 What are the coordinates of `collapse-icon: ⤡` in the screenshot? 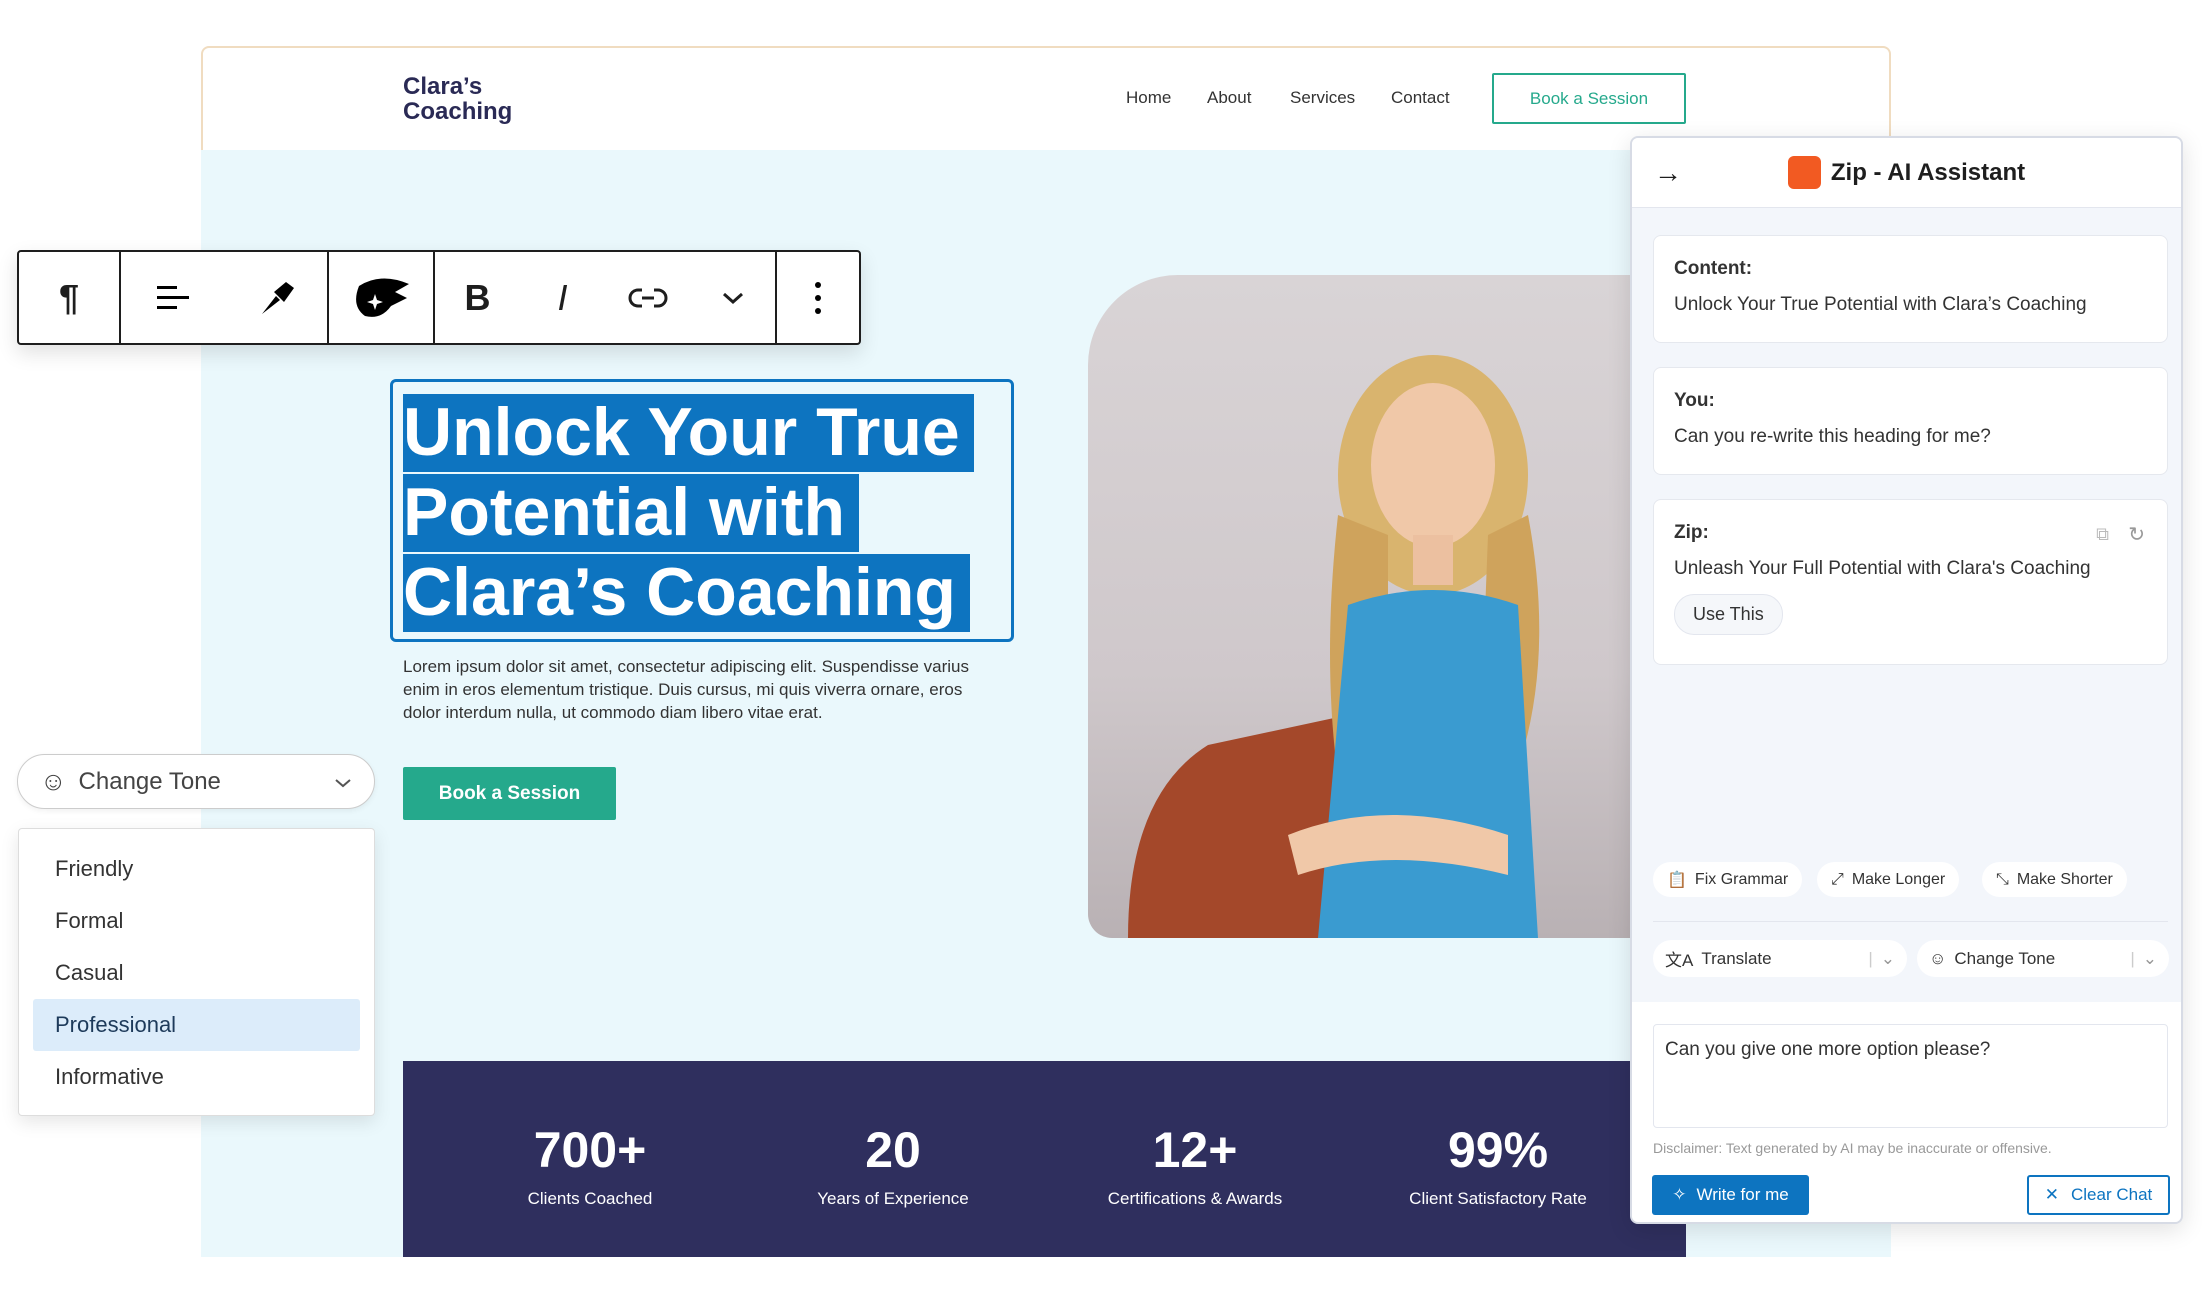 It's located at (2002, 879).